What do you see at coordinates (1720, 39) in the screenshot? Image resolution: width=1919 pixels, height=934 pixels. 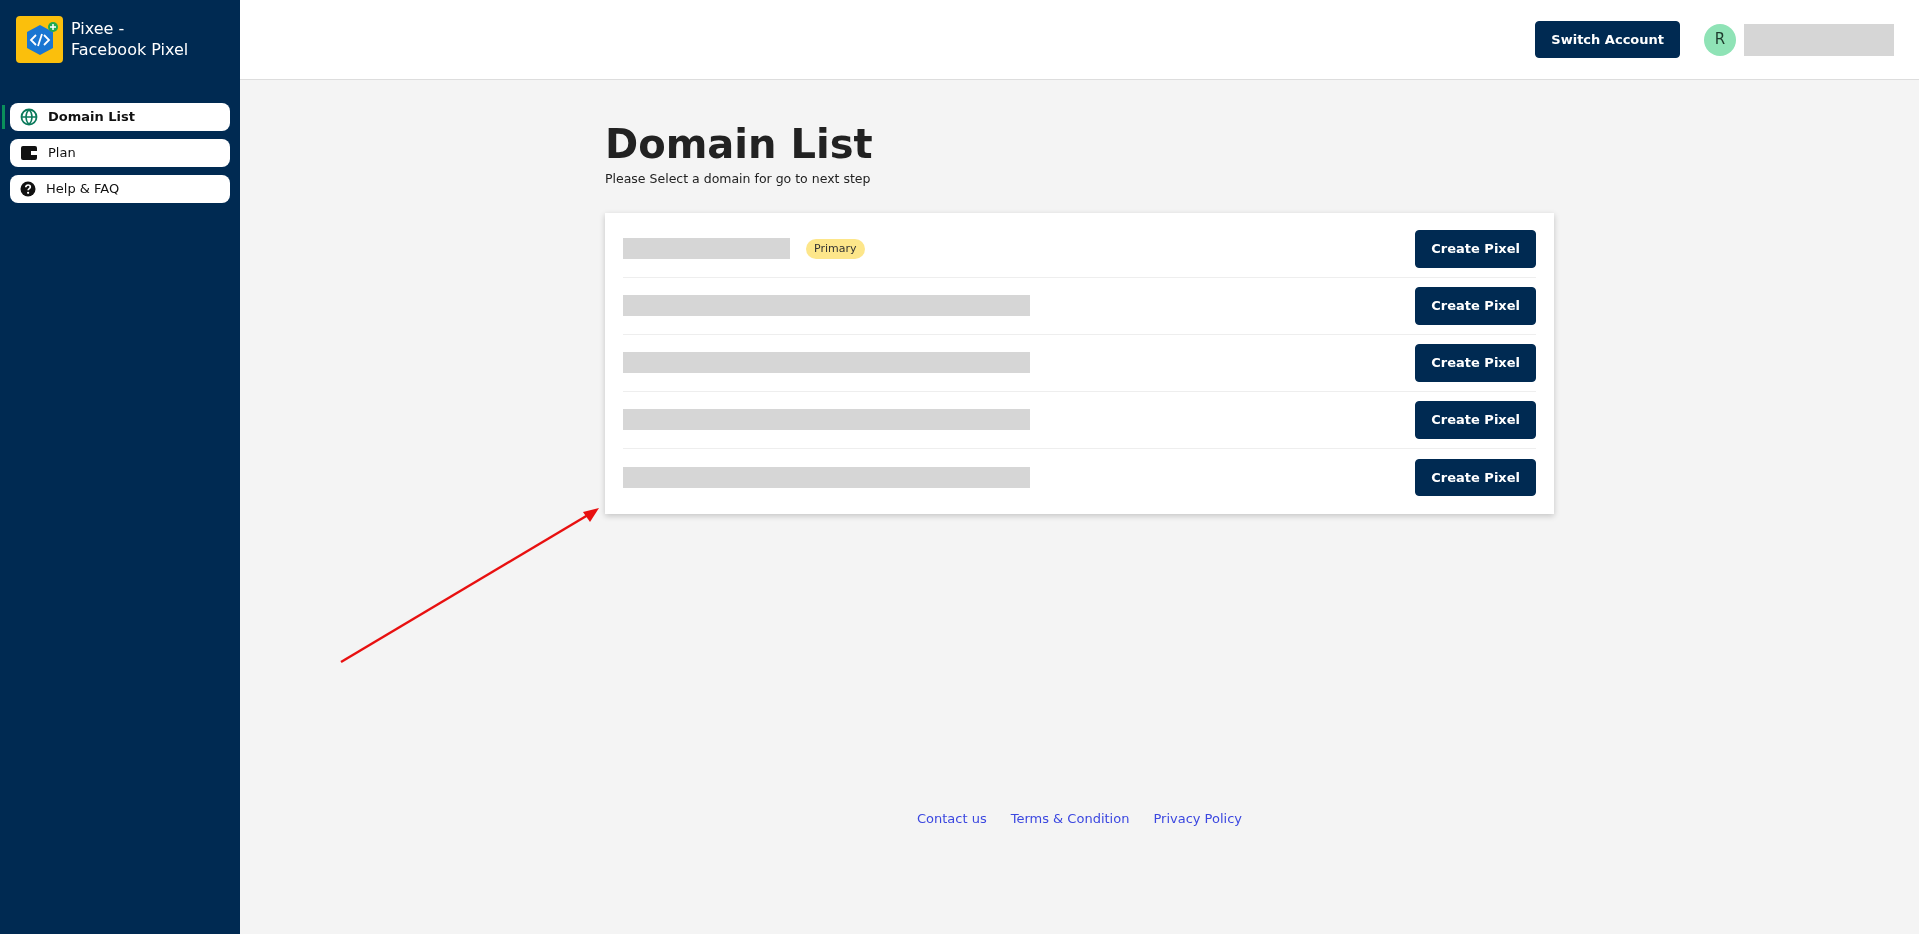 I see `avatar: R` at bounding box center [1720, 39].